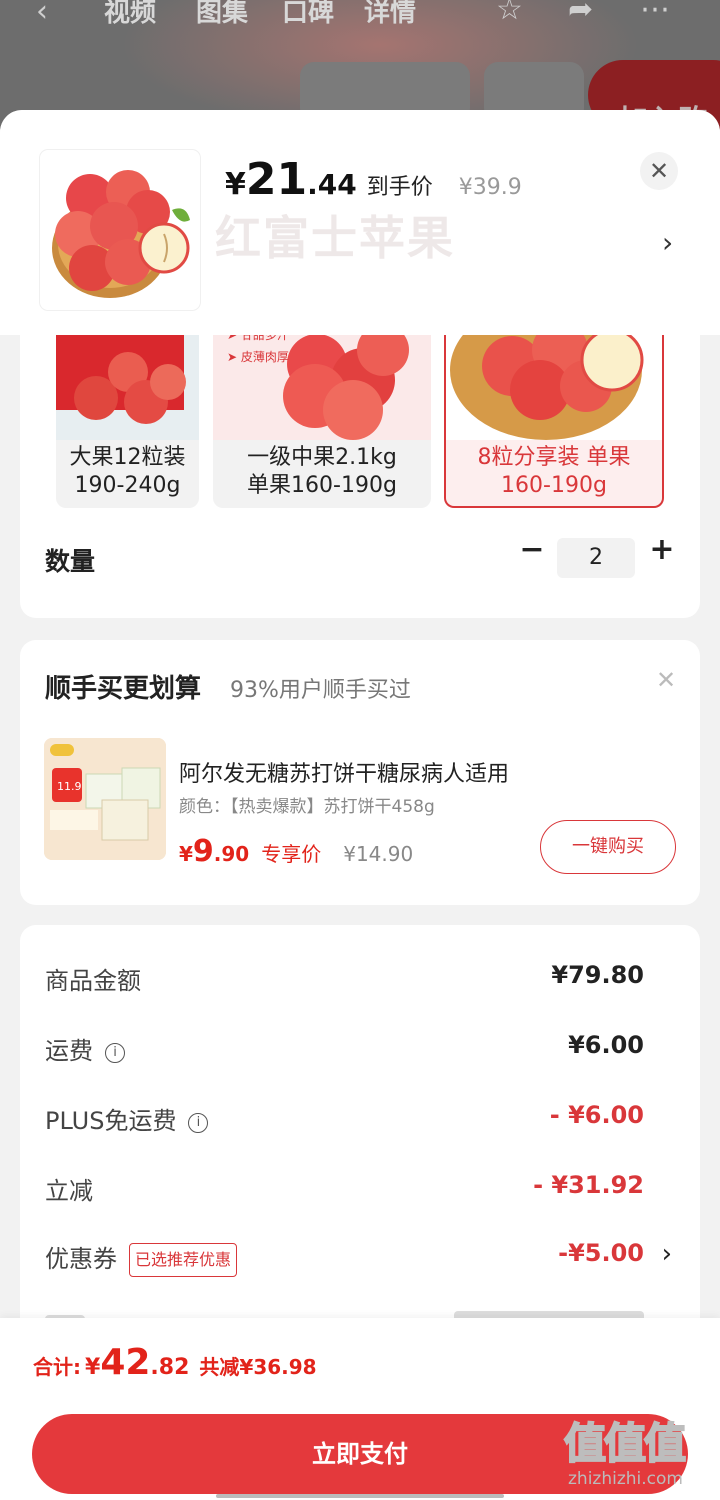 Image resolution: width=720 pixels, height=1500 pixels. Describe the element at coordinates (322, 409) in the screenshot. I see `spec-option-1: ➤ 甘甜多汁 ➤ 皮薄肉厚 一级中果2.1kg 单果160-190g` at that location.